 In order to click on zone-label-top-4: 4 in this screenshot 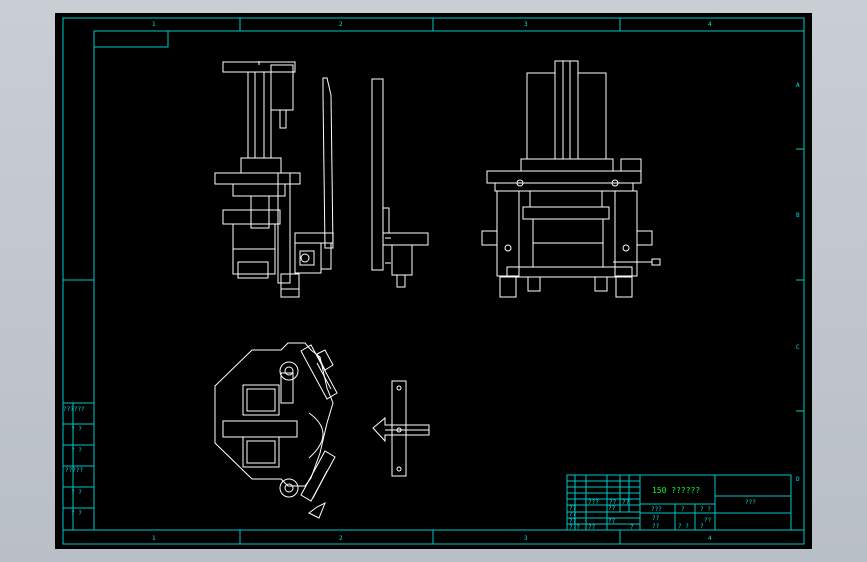, I will do `click(710, 24)`.